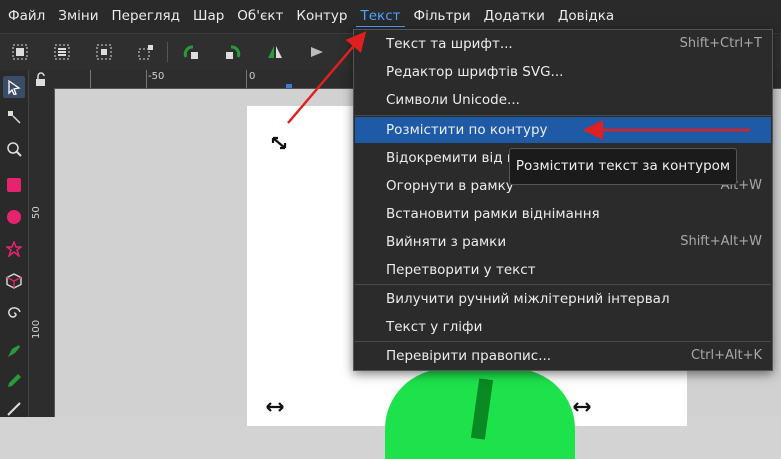 This screenshot has width=781, height=459. Describe the element at coordinates (518, 85) in the screenshot. I see `annotation-arrows` at that location.